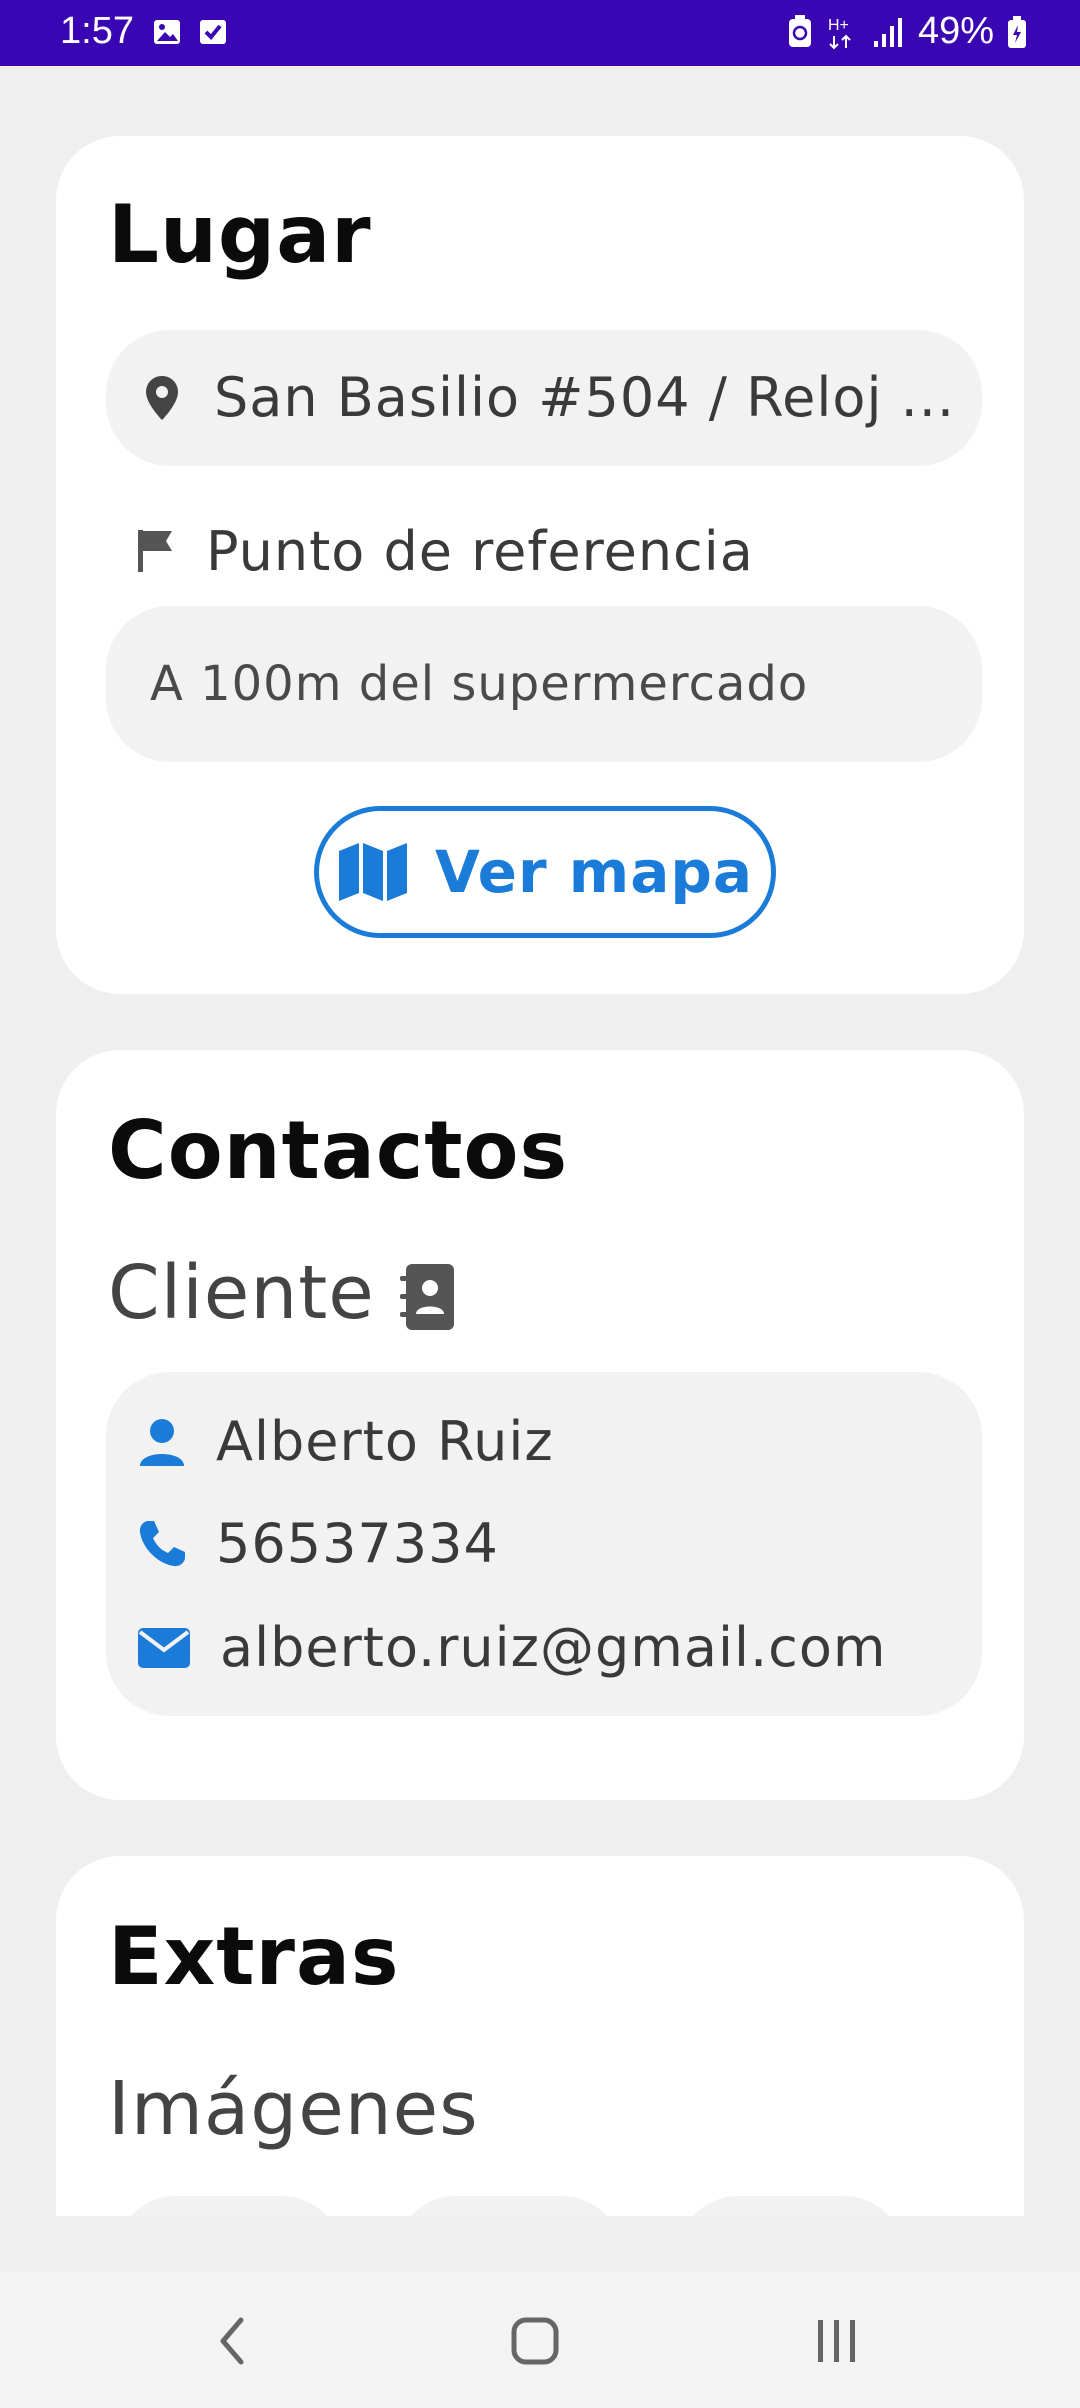 Image resolution: width=1080 pixels, height=2408 pixels. What do you see at coordinates (162, 1442) in the screenshot?
I see `person-icon` at bounding box center [162, 1442].